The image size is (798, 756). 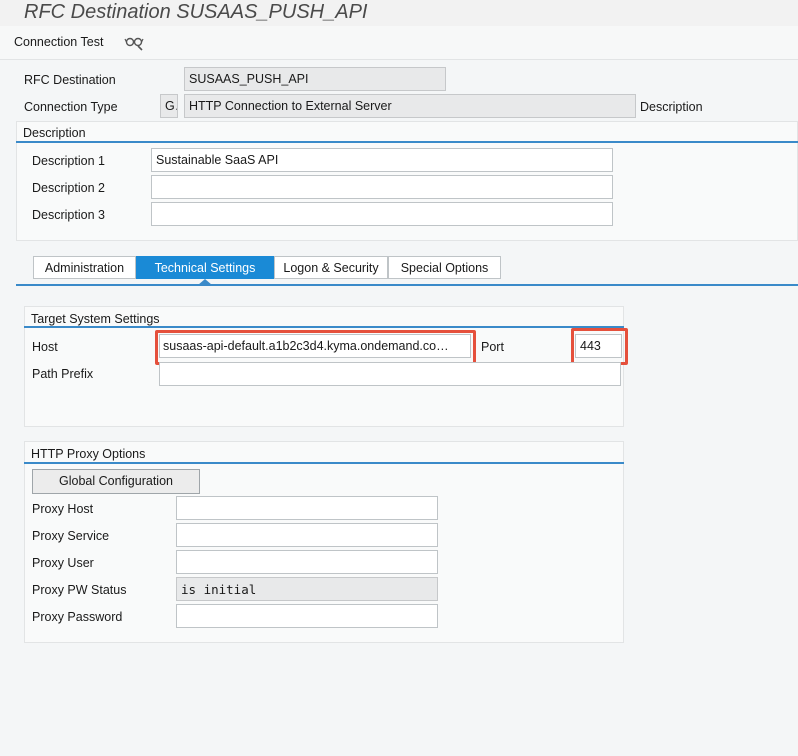 What do you see at coordinates (84, 267) in the screenshot?
I see `tab-administration: Administration` at bounding box center [84, 267].